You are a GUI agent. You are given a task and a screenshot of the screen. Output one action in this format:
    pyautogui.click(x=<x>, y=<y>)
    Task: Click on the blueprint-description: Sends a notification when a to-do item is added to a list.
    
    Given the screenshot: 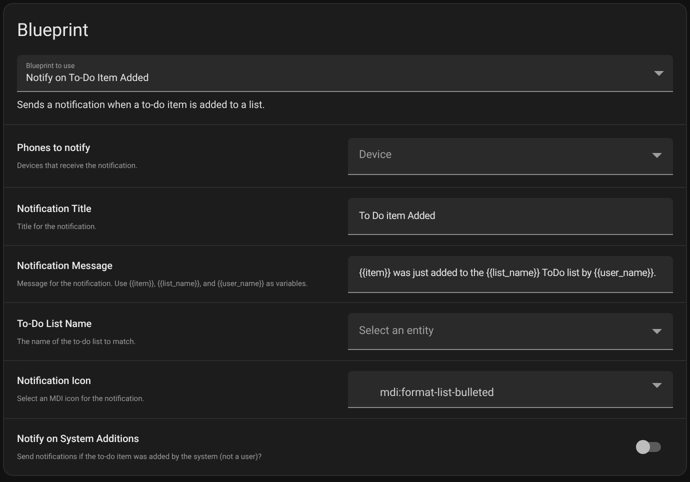 What is the action you would take?
    pyautogui.click(x=141, y=106)
    